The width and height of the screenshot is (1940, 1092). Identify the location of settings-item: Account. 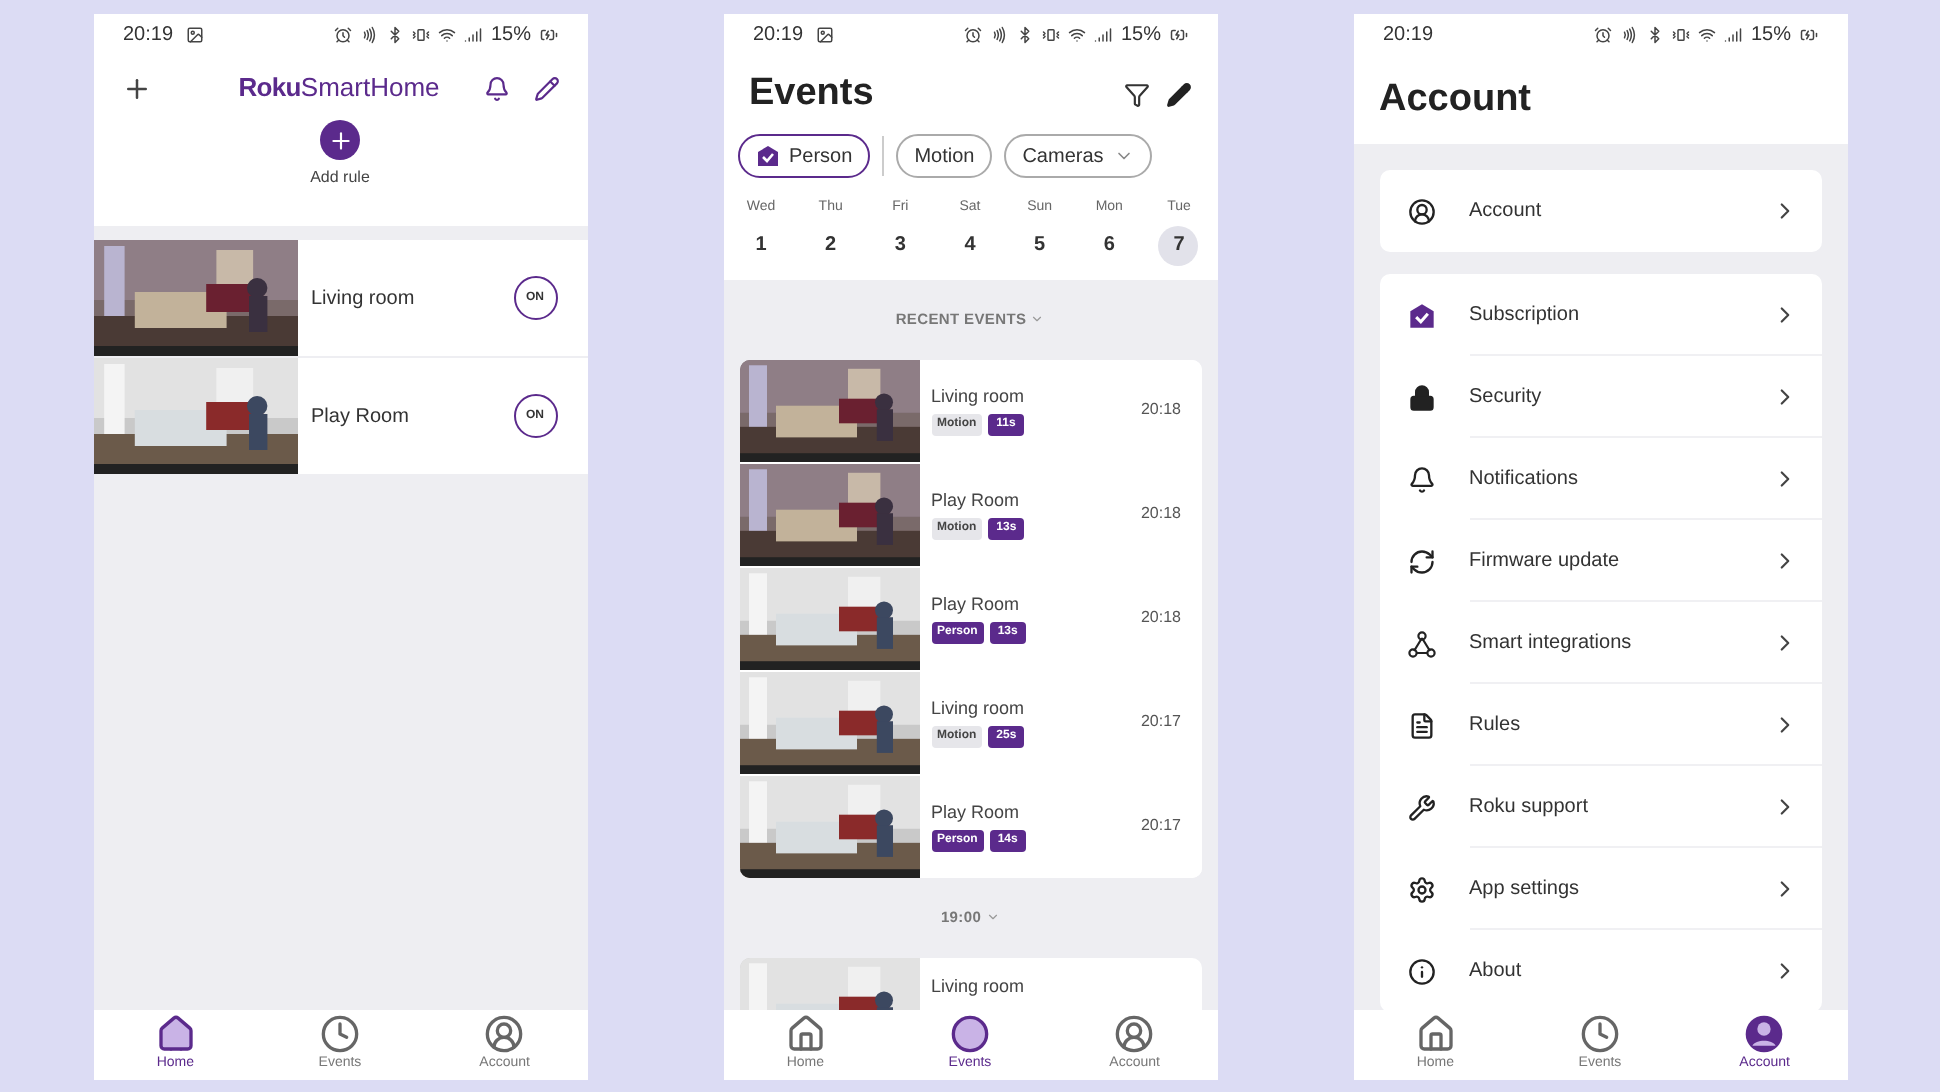
(1600, 211).